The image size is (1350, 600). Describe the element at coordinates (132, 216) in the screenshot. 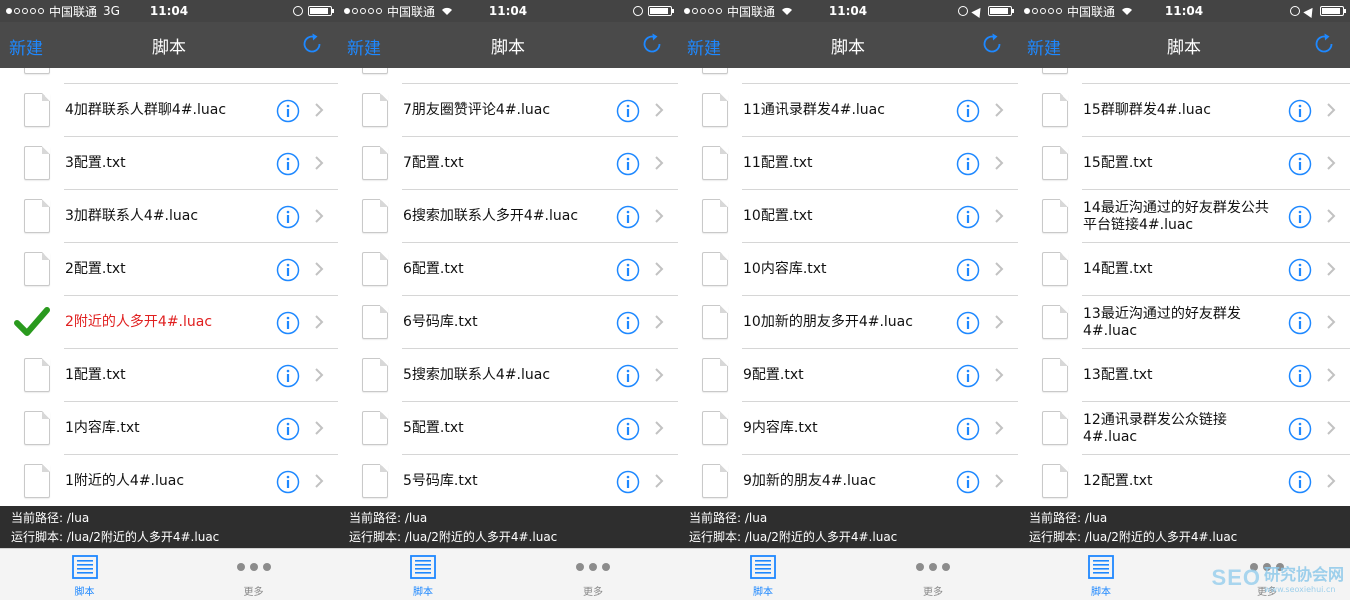

I see `file-name: 3加群联系人4#.luac` at that location.